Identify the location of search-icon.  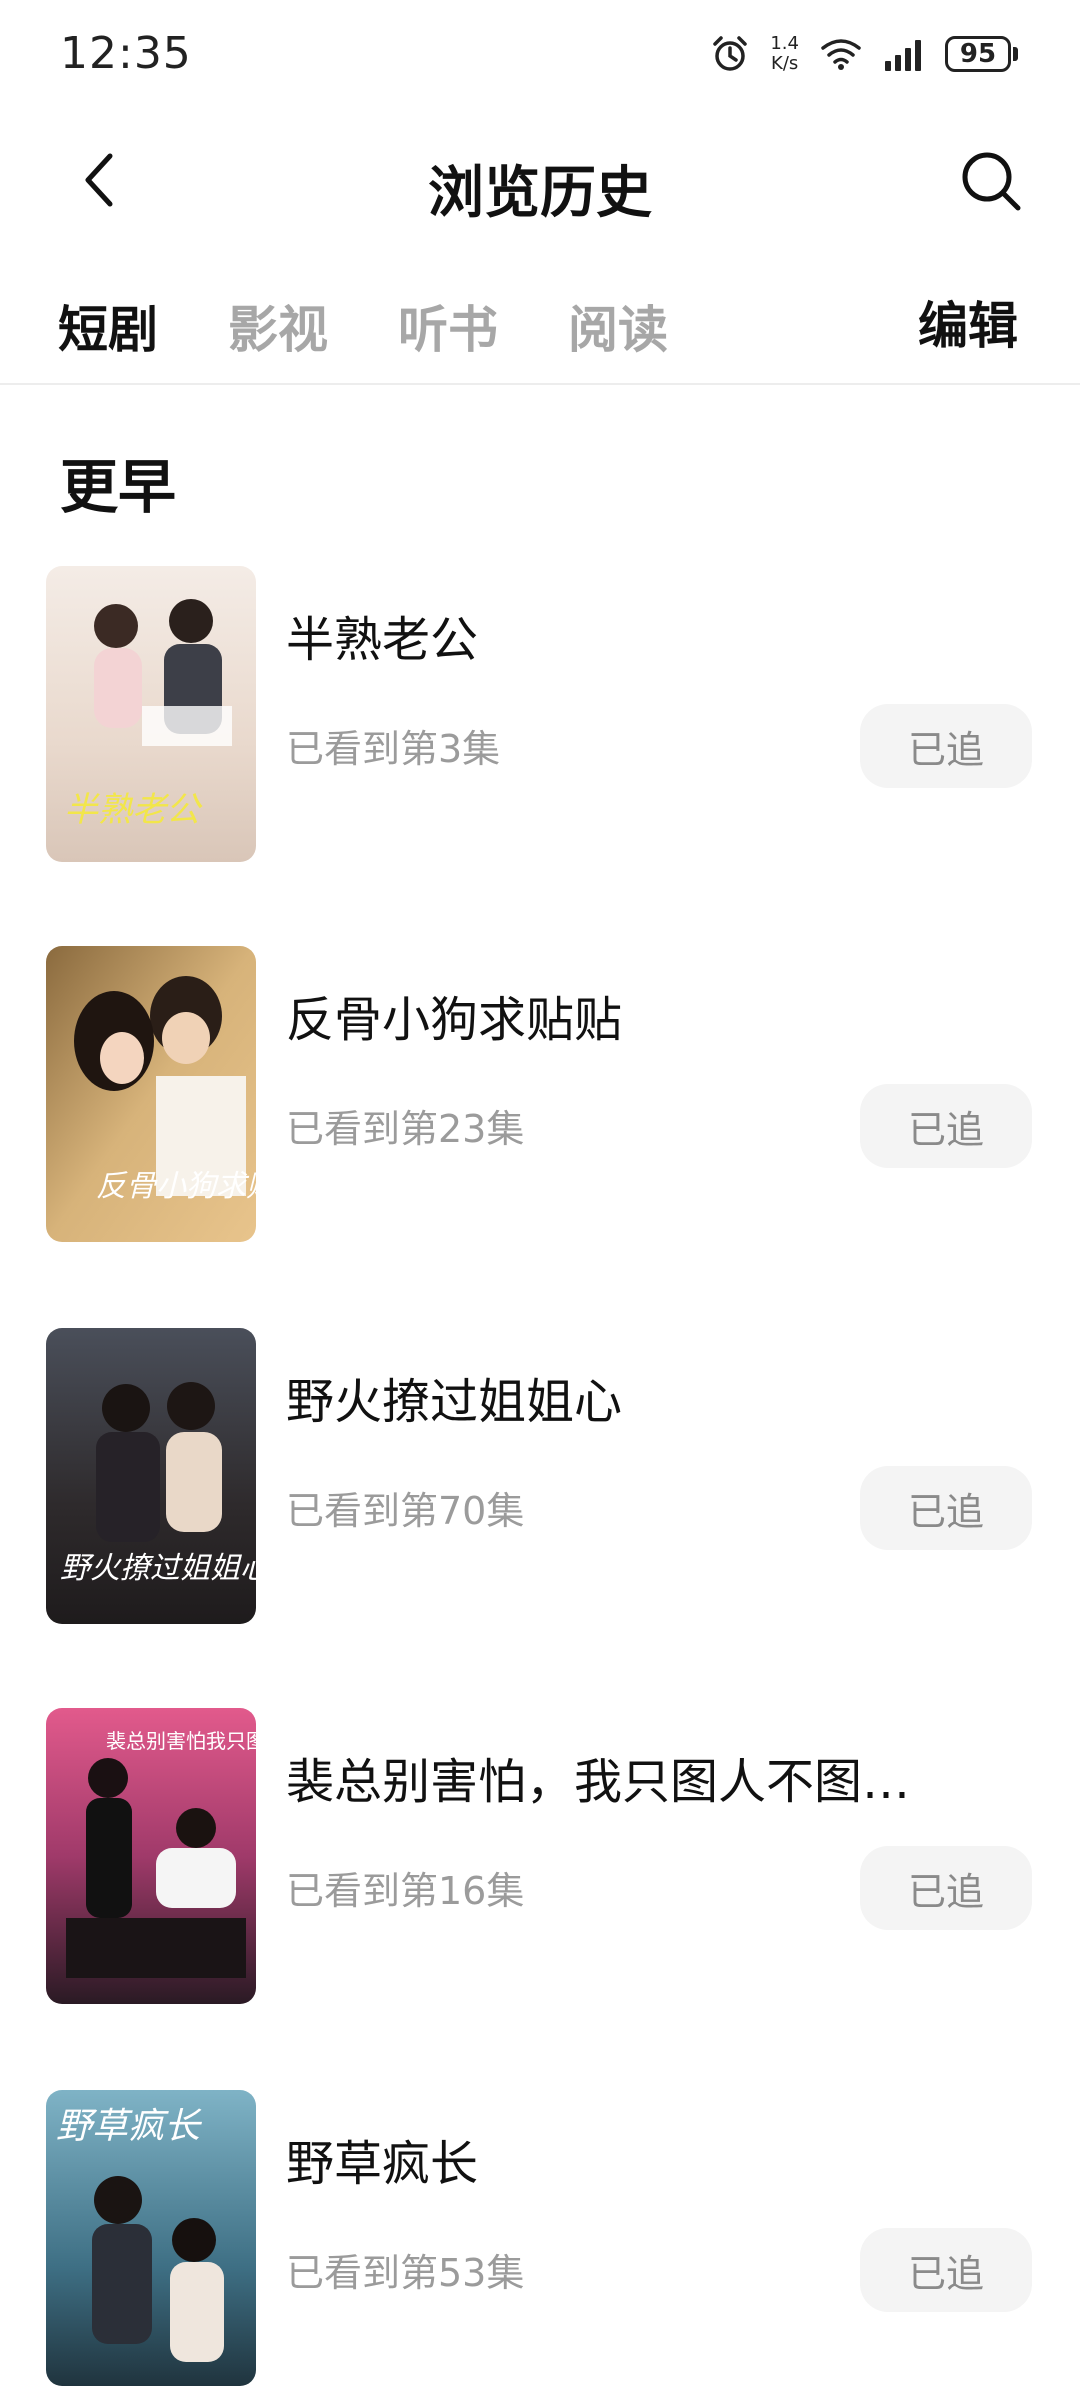
(991, 181).